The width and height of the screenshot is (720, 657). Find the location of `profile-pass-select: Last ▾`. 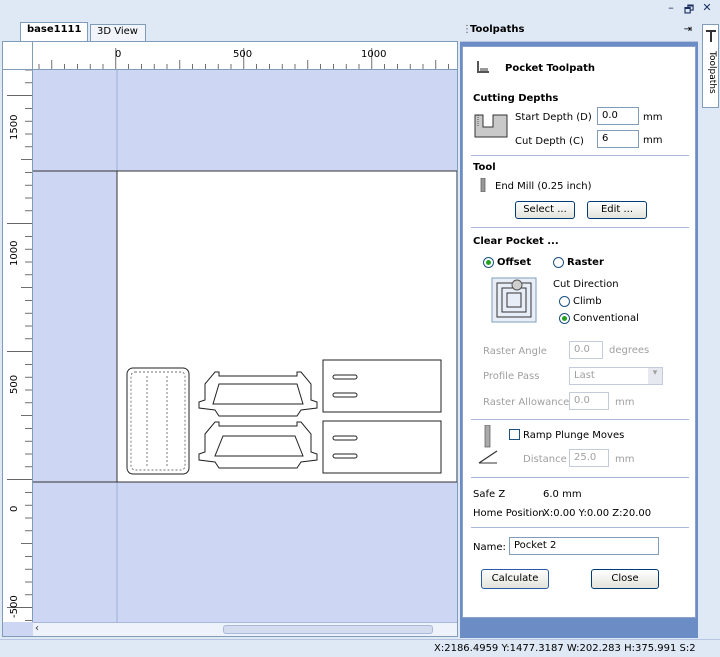

profile-pass-select: Last ▾ is located at coordinates (616, 376).